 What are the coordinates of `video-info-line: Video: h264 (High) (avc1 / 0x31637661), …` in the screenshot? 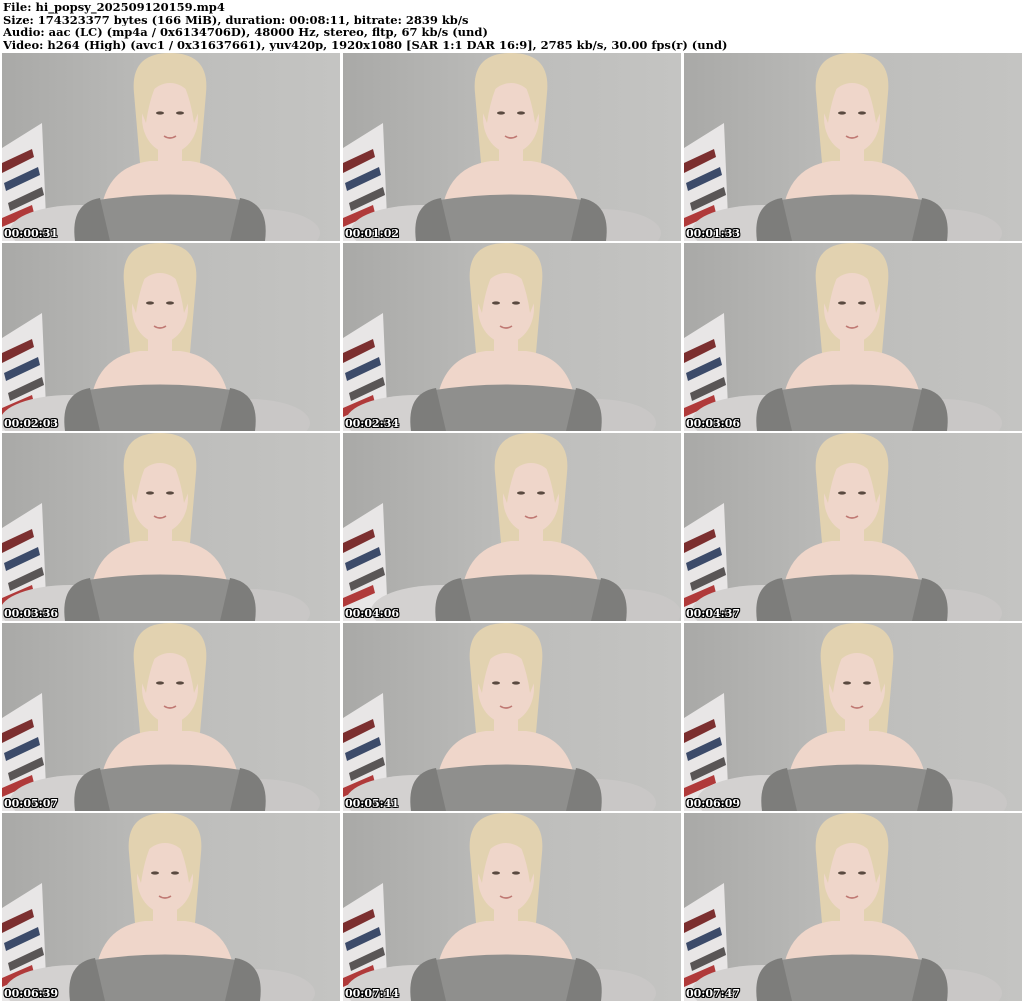 It's located at (365, 44).